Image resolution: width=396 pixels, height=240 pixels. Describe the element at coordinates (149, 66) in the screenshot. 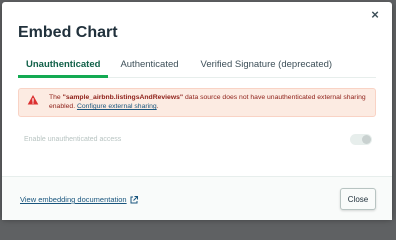

I see `tab-authenticated: Authenticated` at that location.